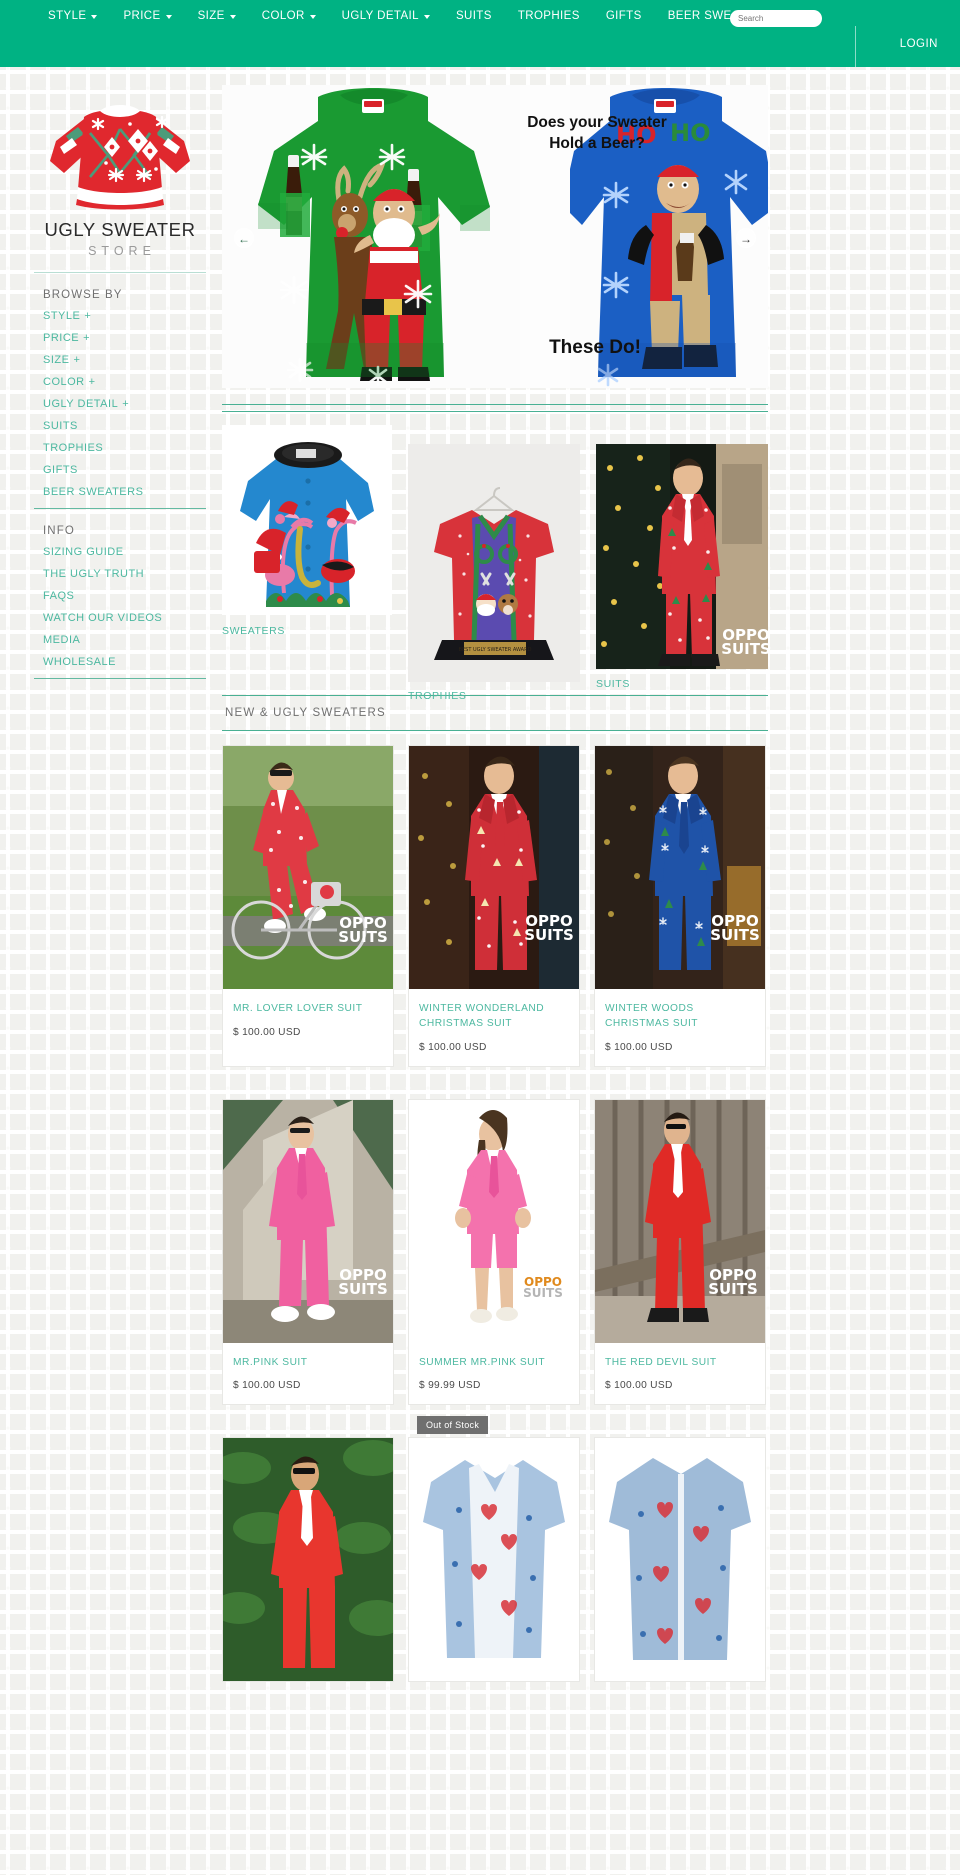  What do you see at coordinates (124, 662) in the screenshot?
I see `sidebar-item-wholesale: WHOLESALE` at bounding box center [124, 662].